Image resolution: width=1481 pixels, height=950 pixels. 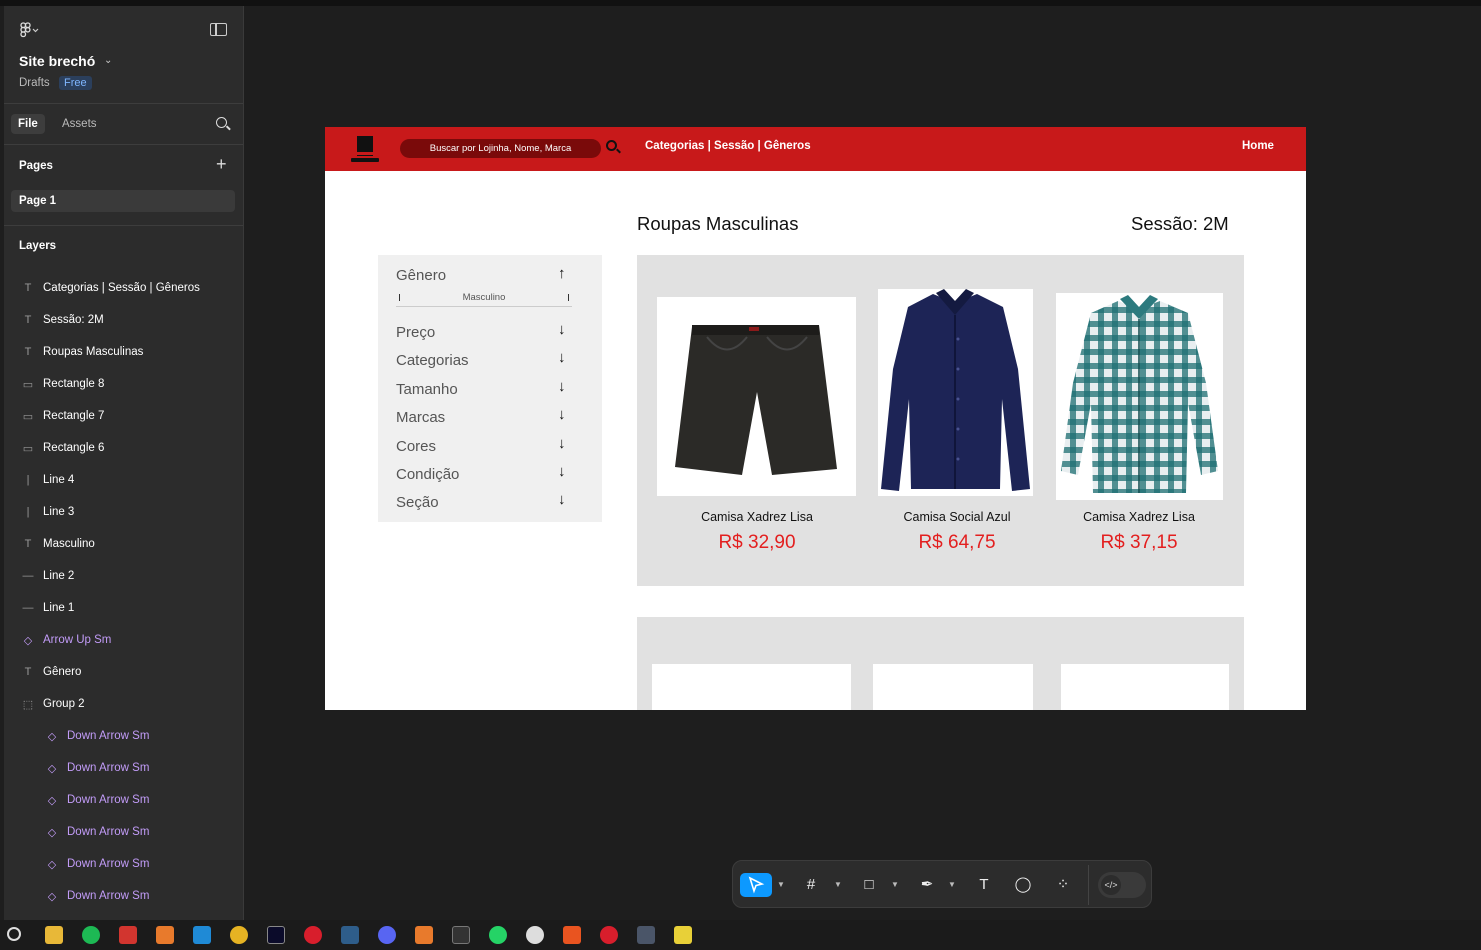 What do you see at coordinates (165, 935) in the screenshot?
I see `xampp-icon` at bounding box center [165, 935].